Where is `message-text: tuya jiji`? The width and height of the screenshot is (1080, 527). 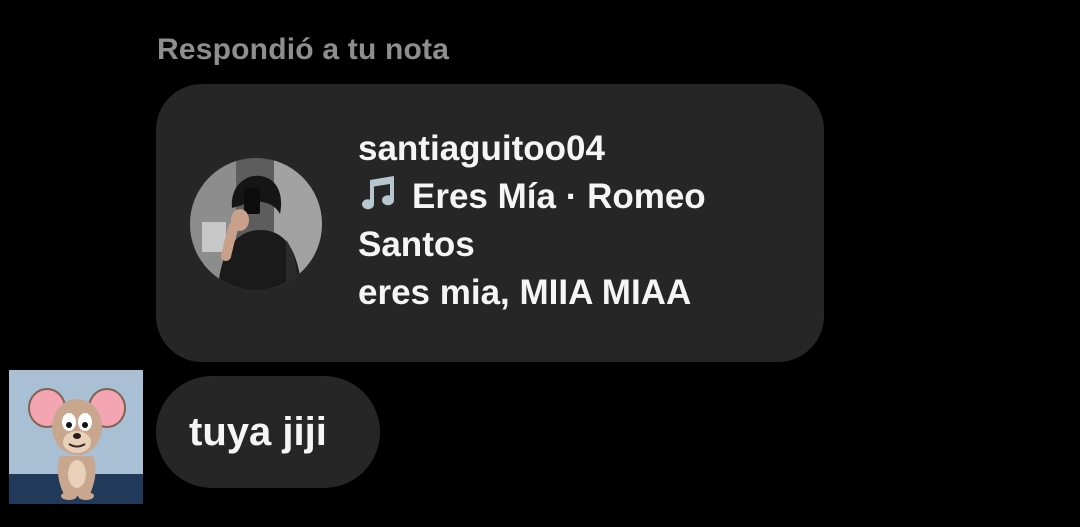 message-text: tuya jiji is located at coordinates (258, 432).